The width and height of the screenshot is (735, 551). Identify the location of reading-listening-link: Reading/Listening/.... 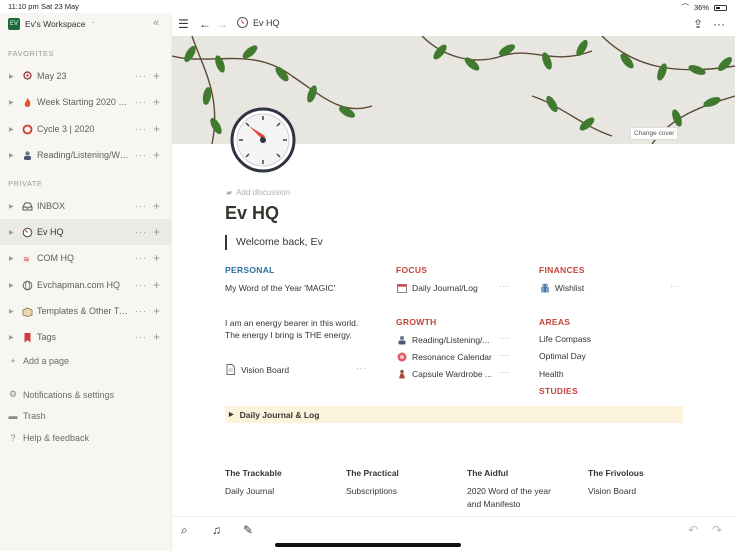
(443, 339).